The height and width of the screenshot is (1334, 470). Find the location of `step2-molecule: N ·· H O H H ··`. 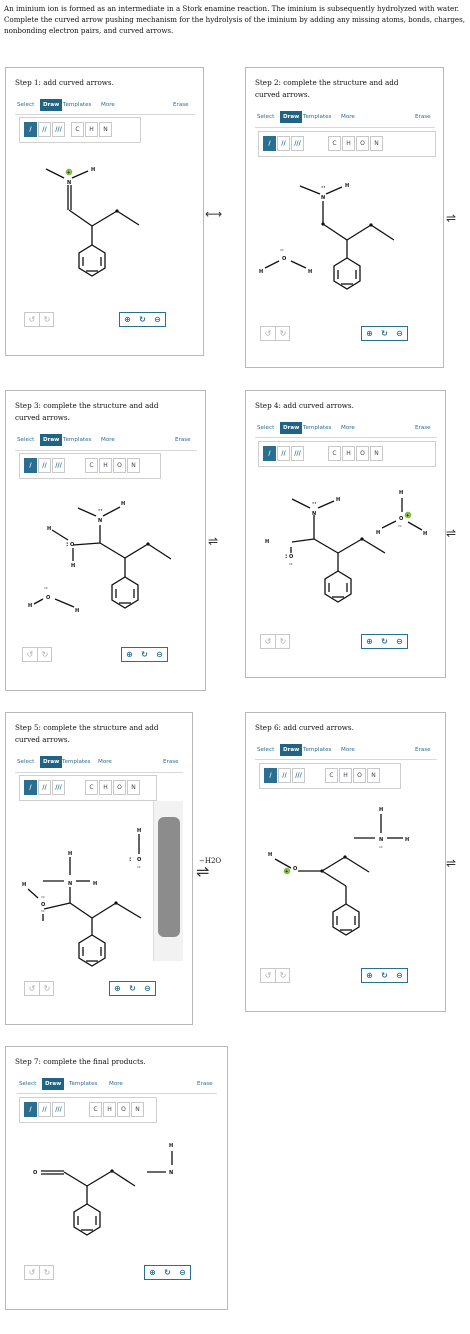

step2-molecule: N ·· H O H H ·· is located at coordinates (344, 217).